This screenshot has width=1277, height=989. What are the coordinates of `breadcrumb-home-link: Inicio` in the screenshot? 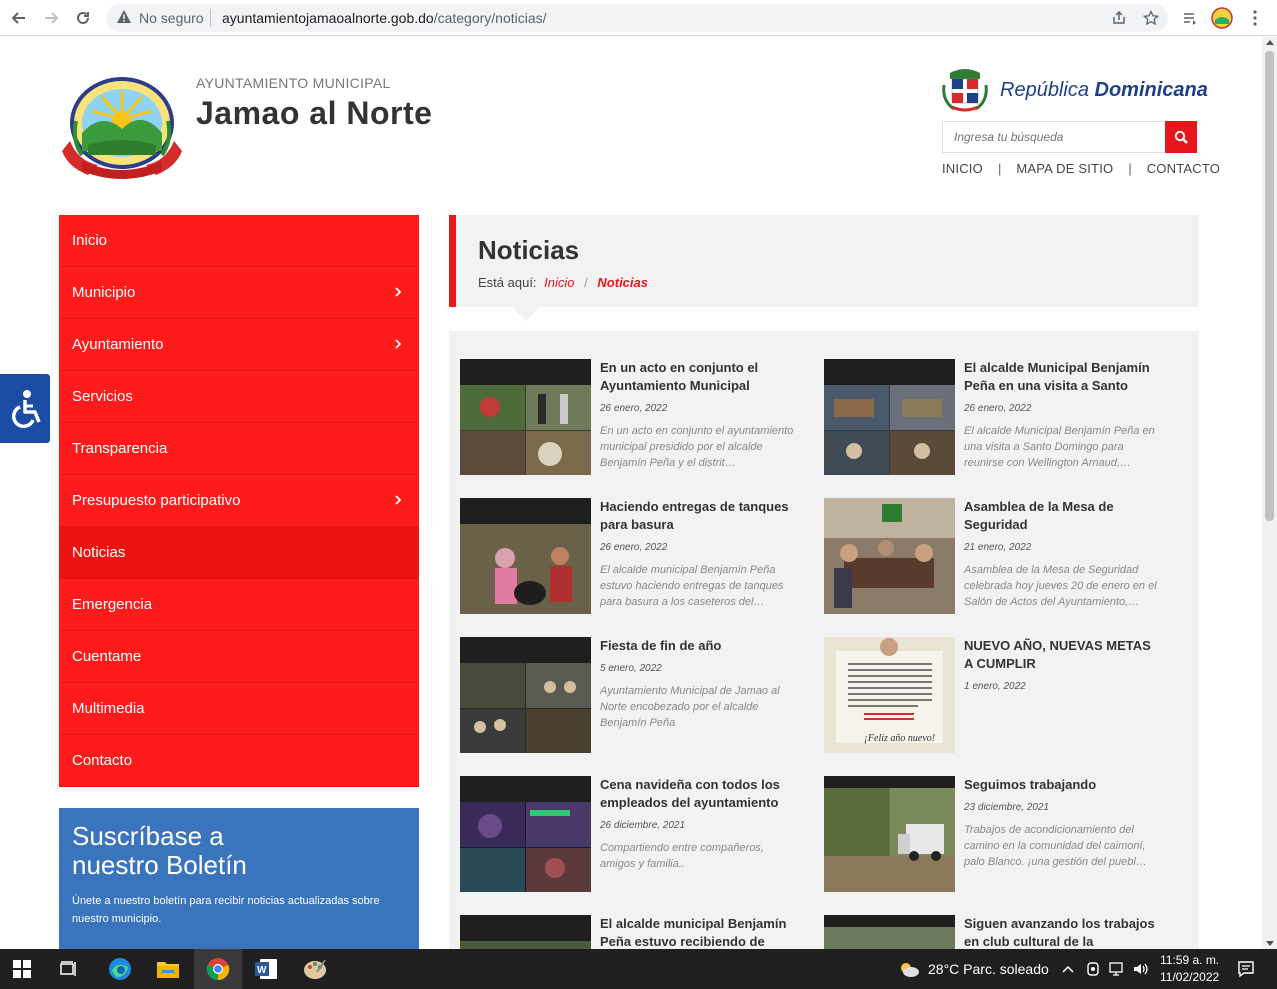 It's located at (559, 282).